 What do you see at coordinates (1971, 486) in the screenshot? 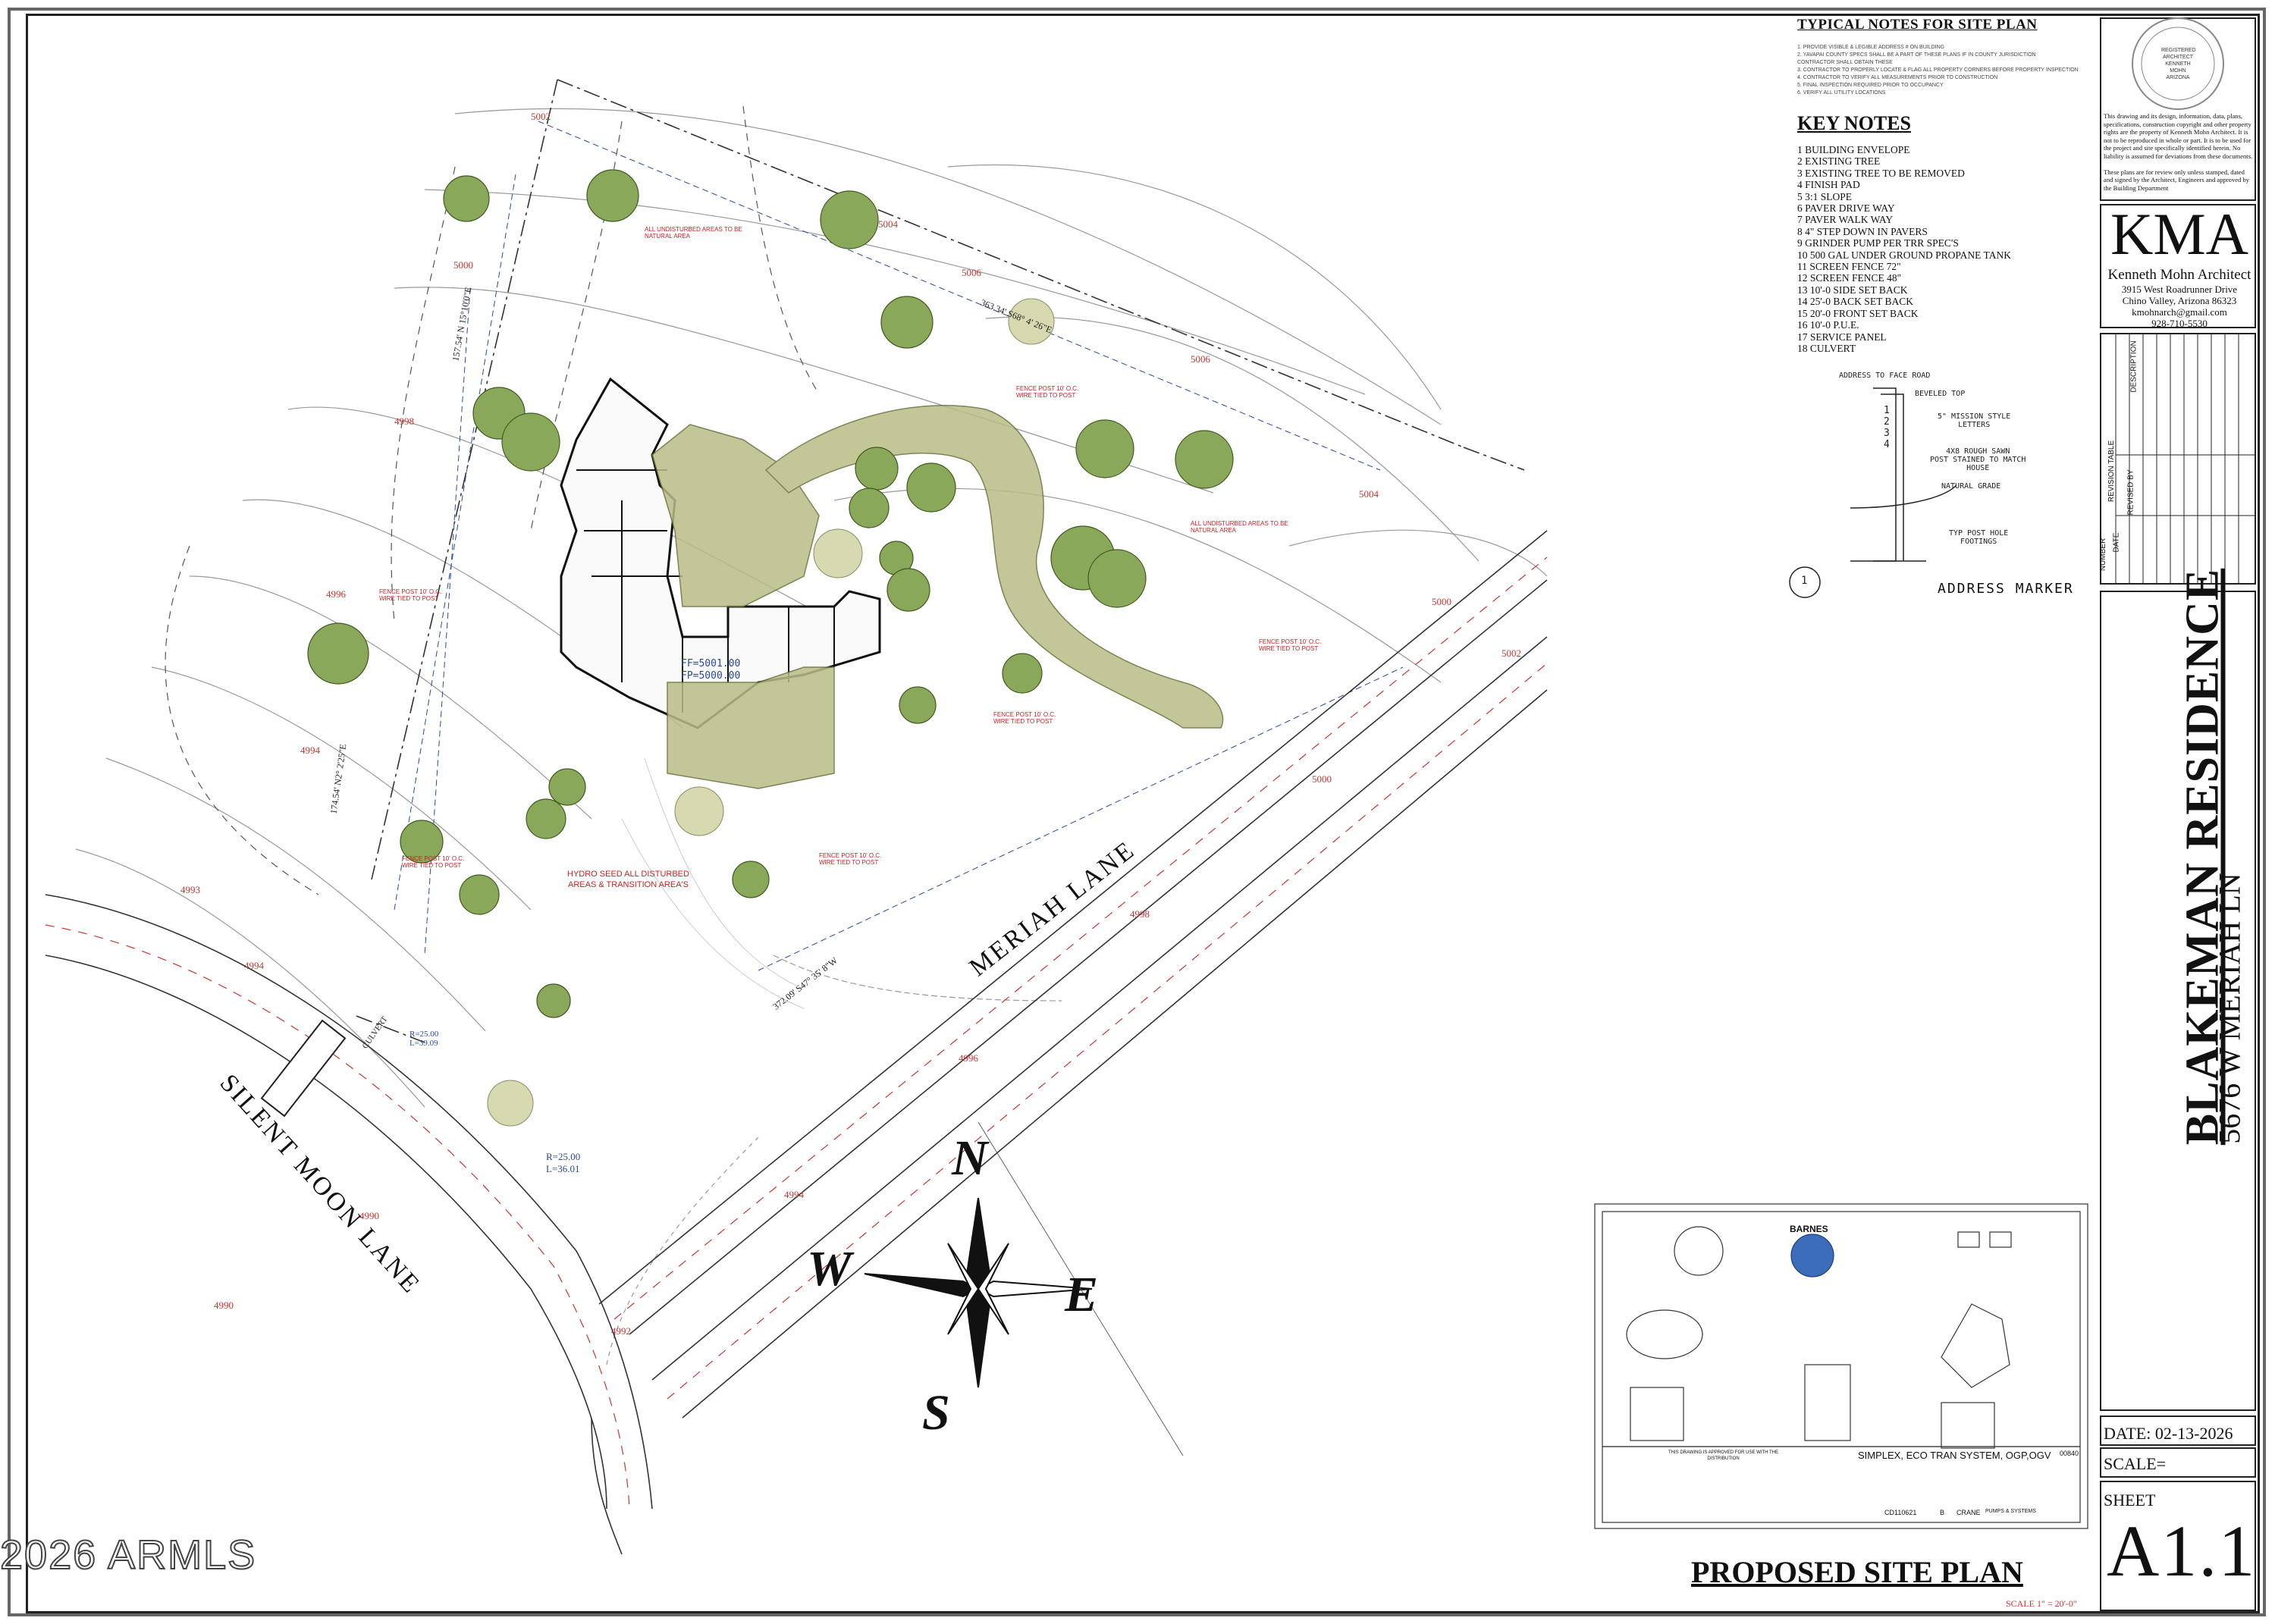
I see `natural-grade-label: NATURAL GRADE` at bounding box center [1971, 486].